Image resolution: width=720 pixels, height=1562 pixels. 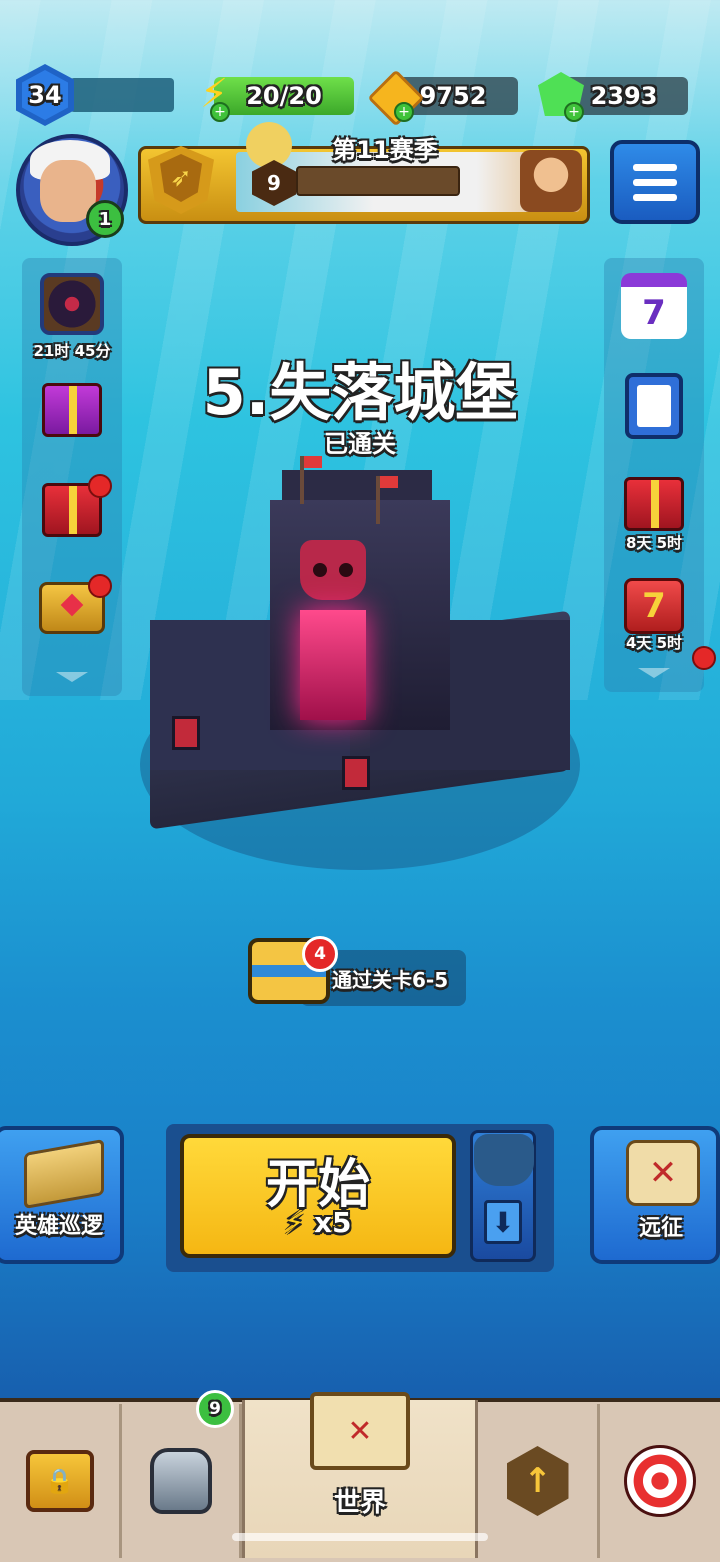 I want to click on demon-helmet-icon, so click(x=504, y=1160).